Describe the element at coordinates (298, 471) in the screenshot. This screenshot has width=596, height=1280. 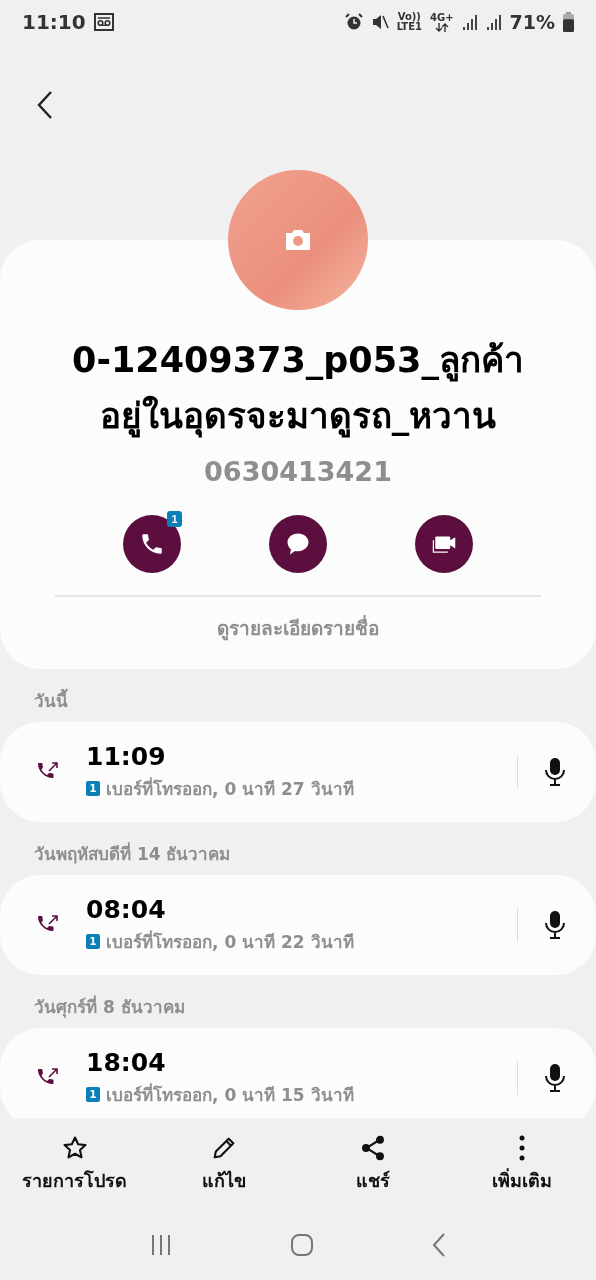
I see `phone-number: 0630413421` at that location.